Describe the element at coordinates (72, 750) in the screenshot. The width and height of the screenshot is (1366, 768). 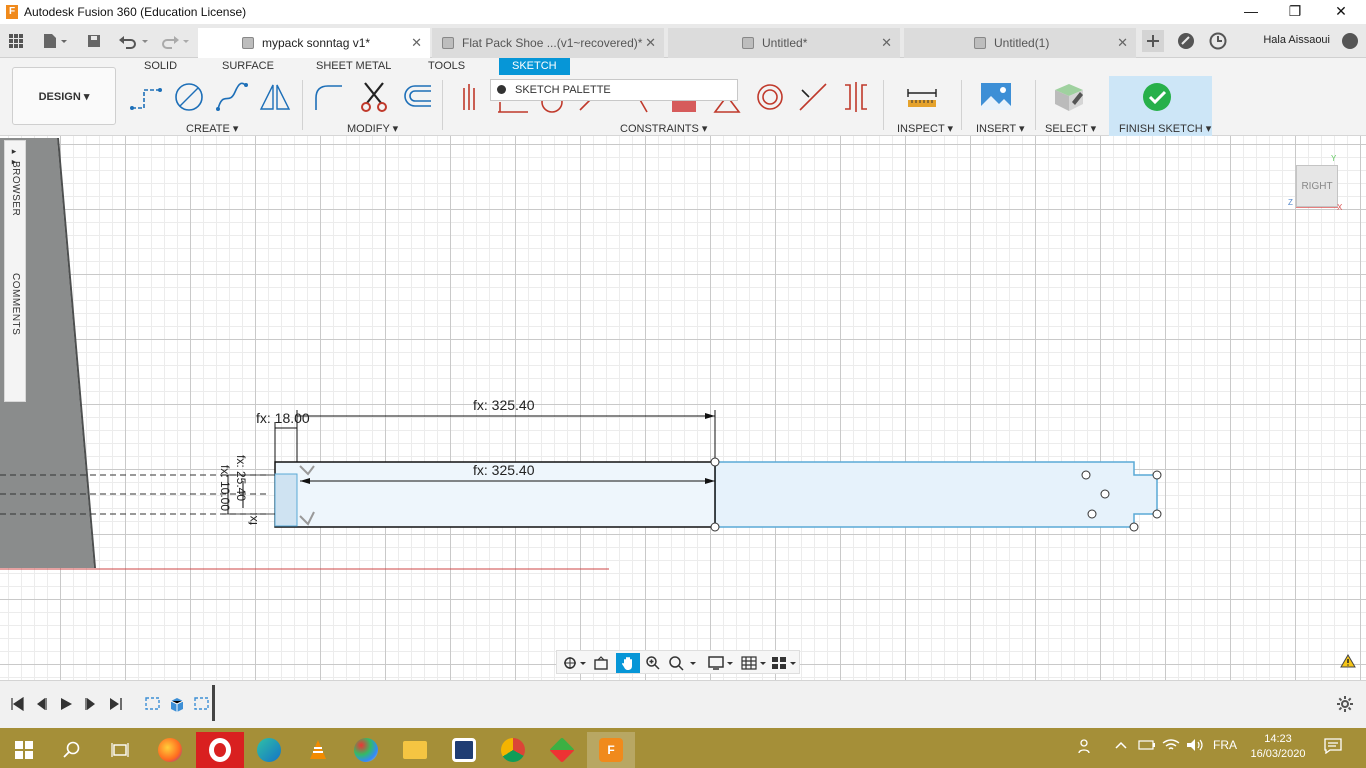
I see `search-icon` at that location.